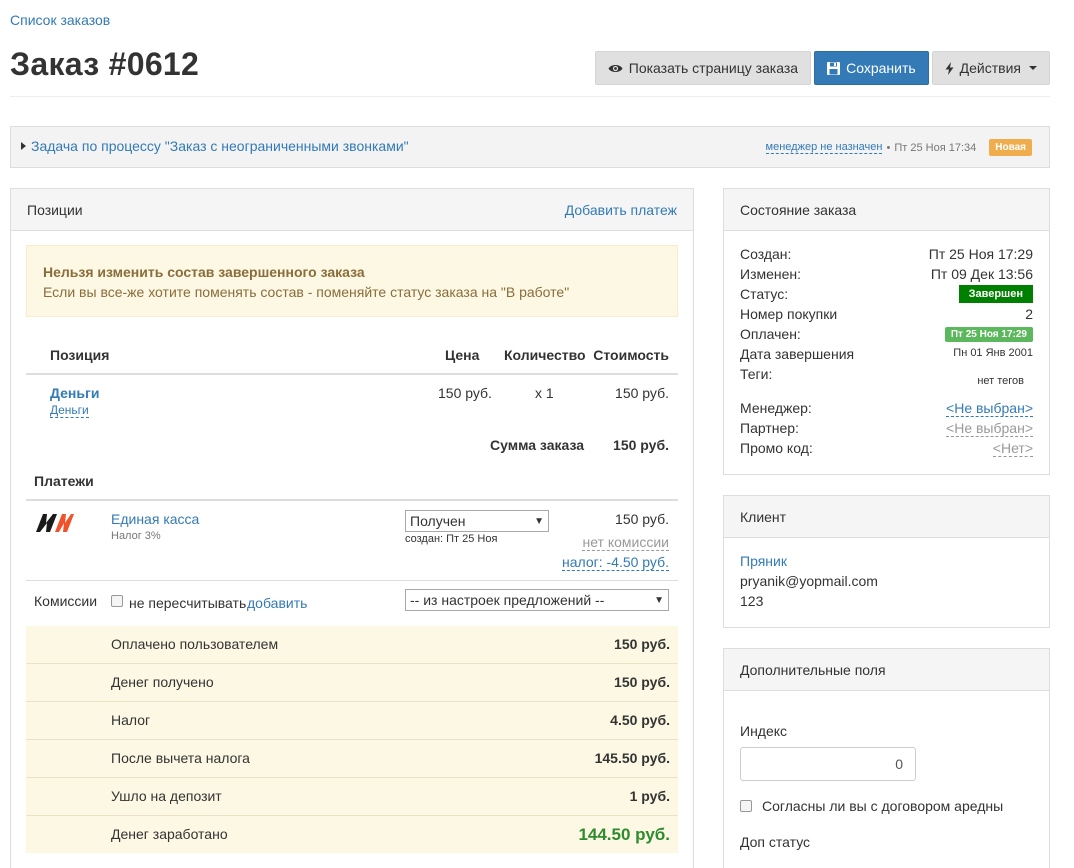 This screenshot has height=868, width=1074. I want to click on summary-row: Оплачено пользователем 150 руб., so click(352, 645).